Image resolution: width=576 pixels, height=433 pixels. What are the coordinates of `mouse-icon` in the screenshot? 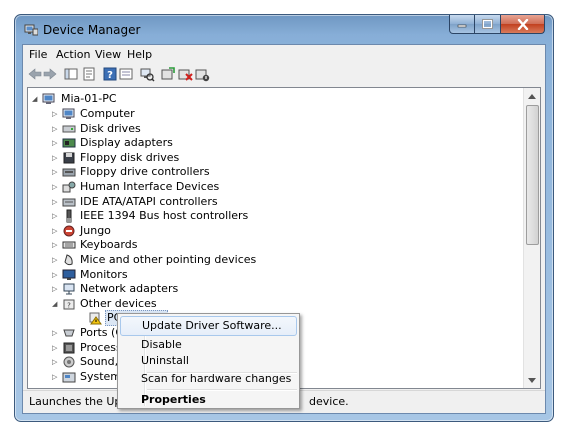 It's located at (68, 260).